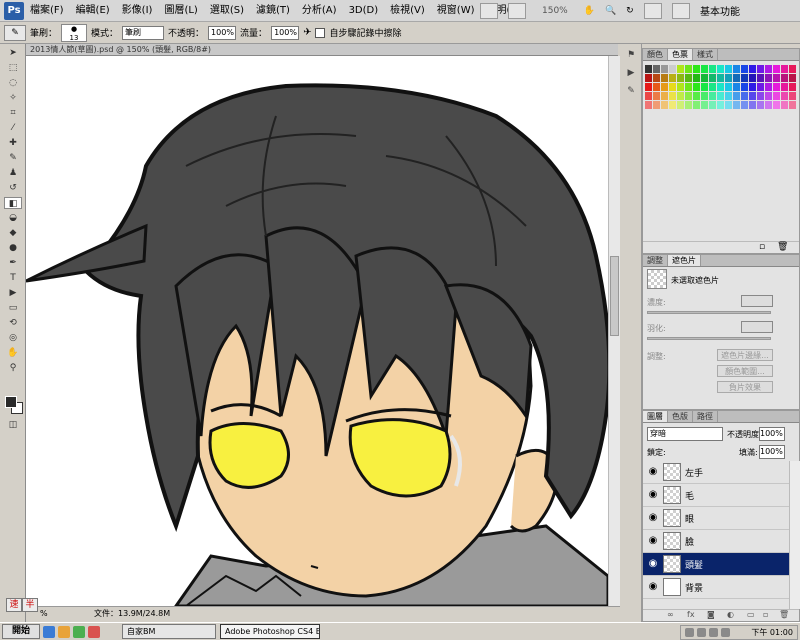 This screenshot has width=800, height=640. What do you see at coordinates (730, 614) in the screenshot?
I see `adjustment-layer-icon: ◐` at bounding box center [730, 614].